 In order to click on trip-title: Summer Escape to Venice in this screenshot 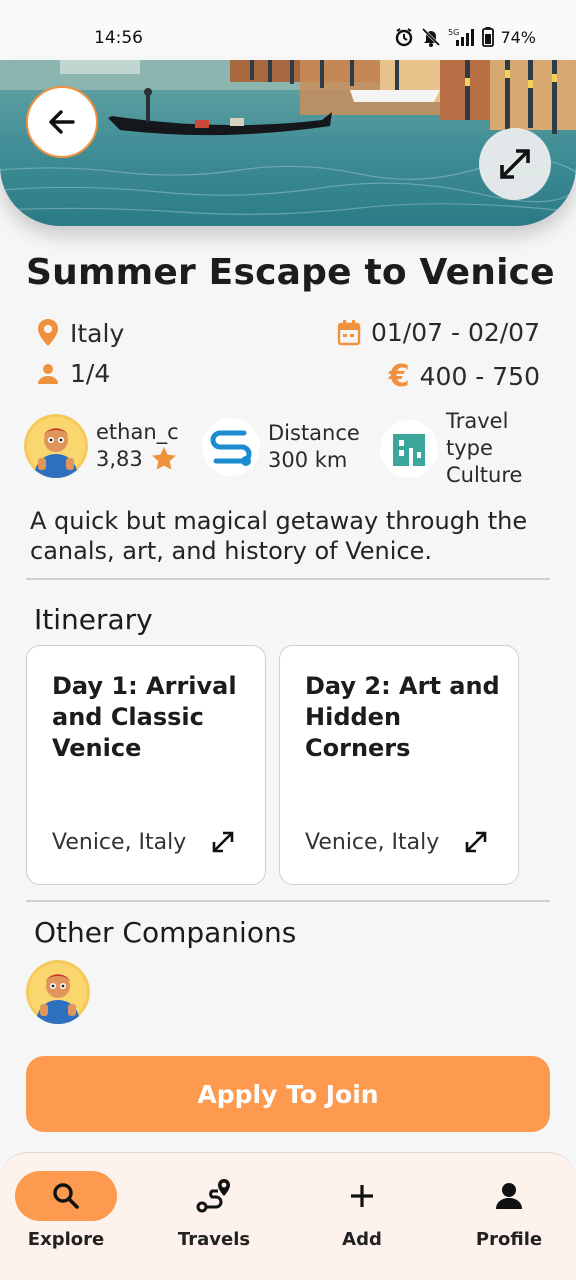, I will do `click(290, 272)`.